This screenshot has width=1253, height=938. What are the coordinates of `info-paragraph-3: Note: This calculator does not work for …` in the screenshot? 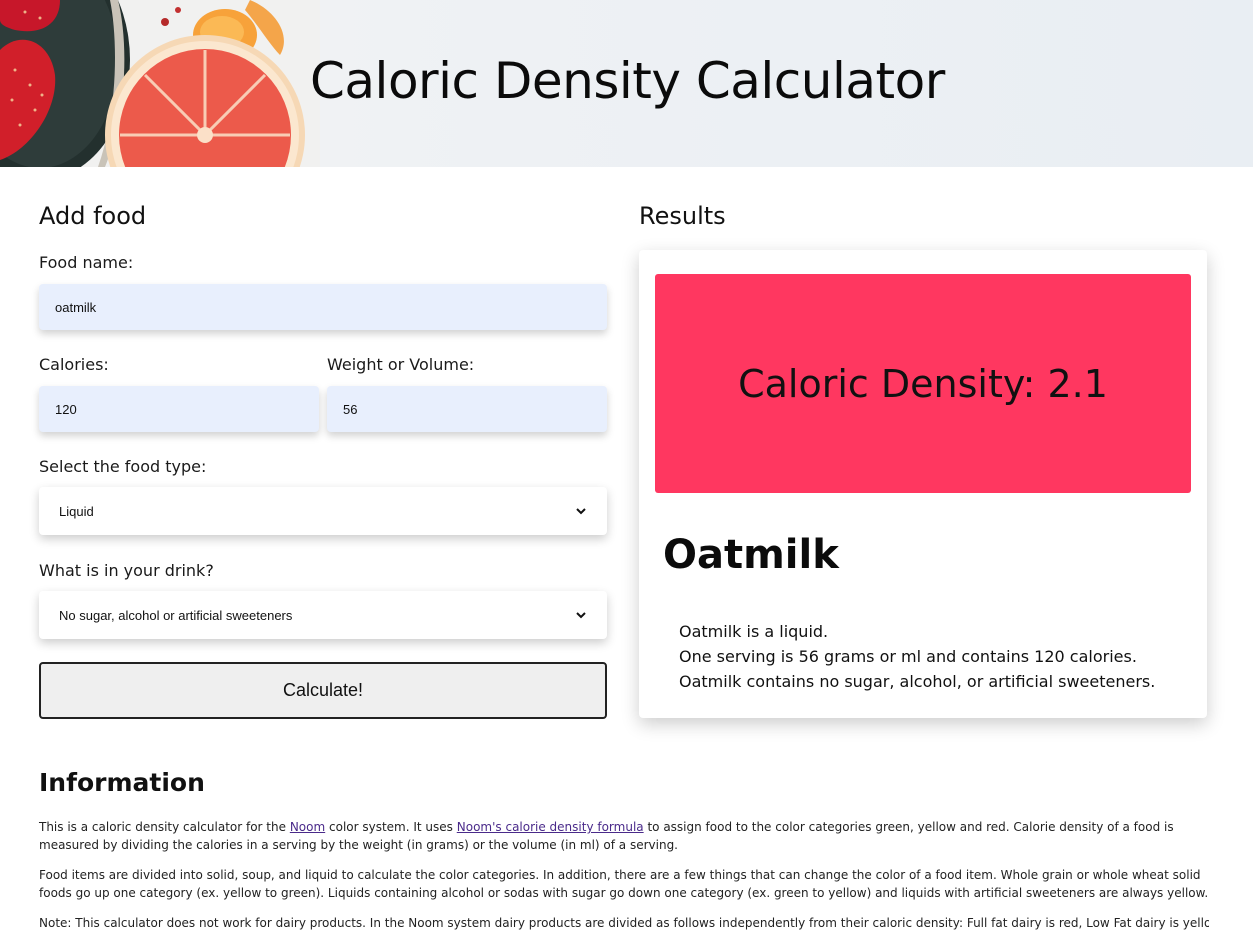 It's located at (624, 923).